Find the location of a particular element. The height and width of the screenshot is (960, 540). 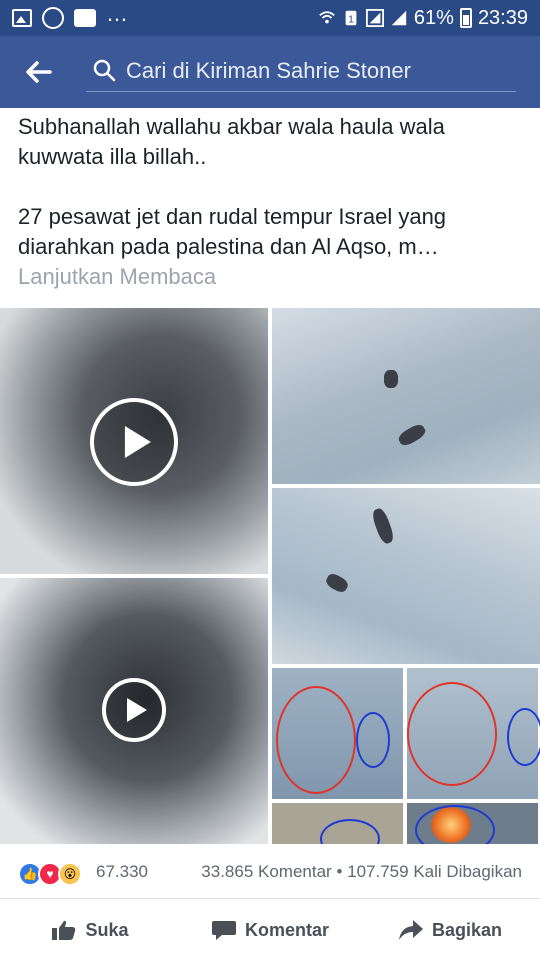

search-header is located at coordinates (270, 72).